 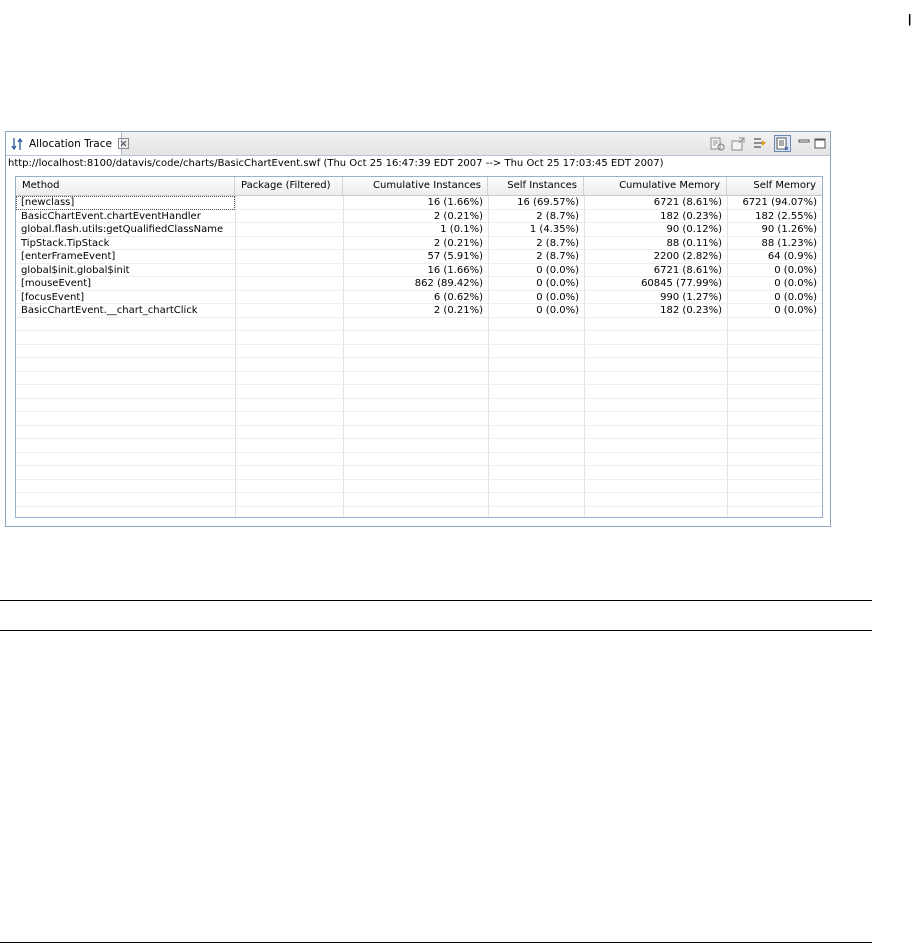 I want to click on self-memory-cell: 88 (1.23%), so click(x=789, y=243).